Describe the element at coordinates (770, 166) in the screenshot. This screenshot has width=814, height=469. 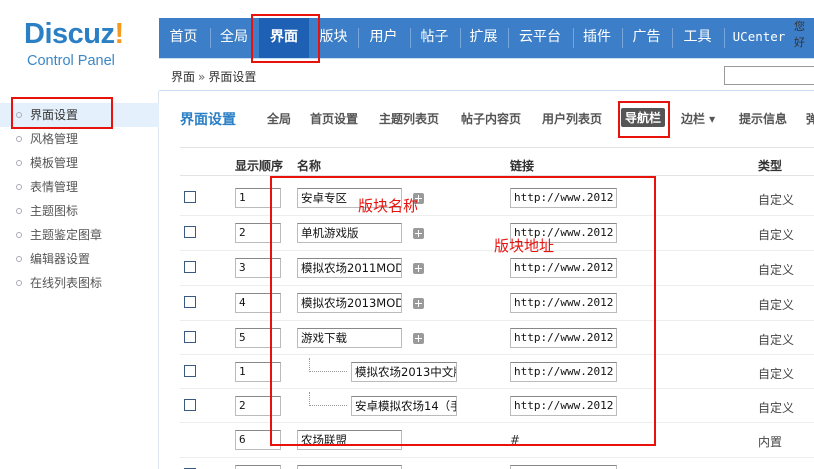
I see `column-header-type: 类型` at that location.